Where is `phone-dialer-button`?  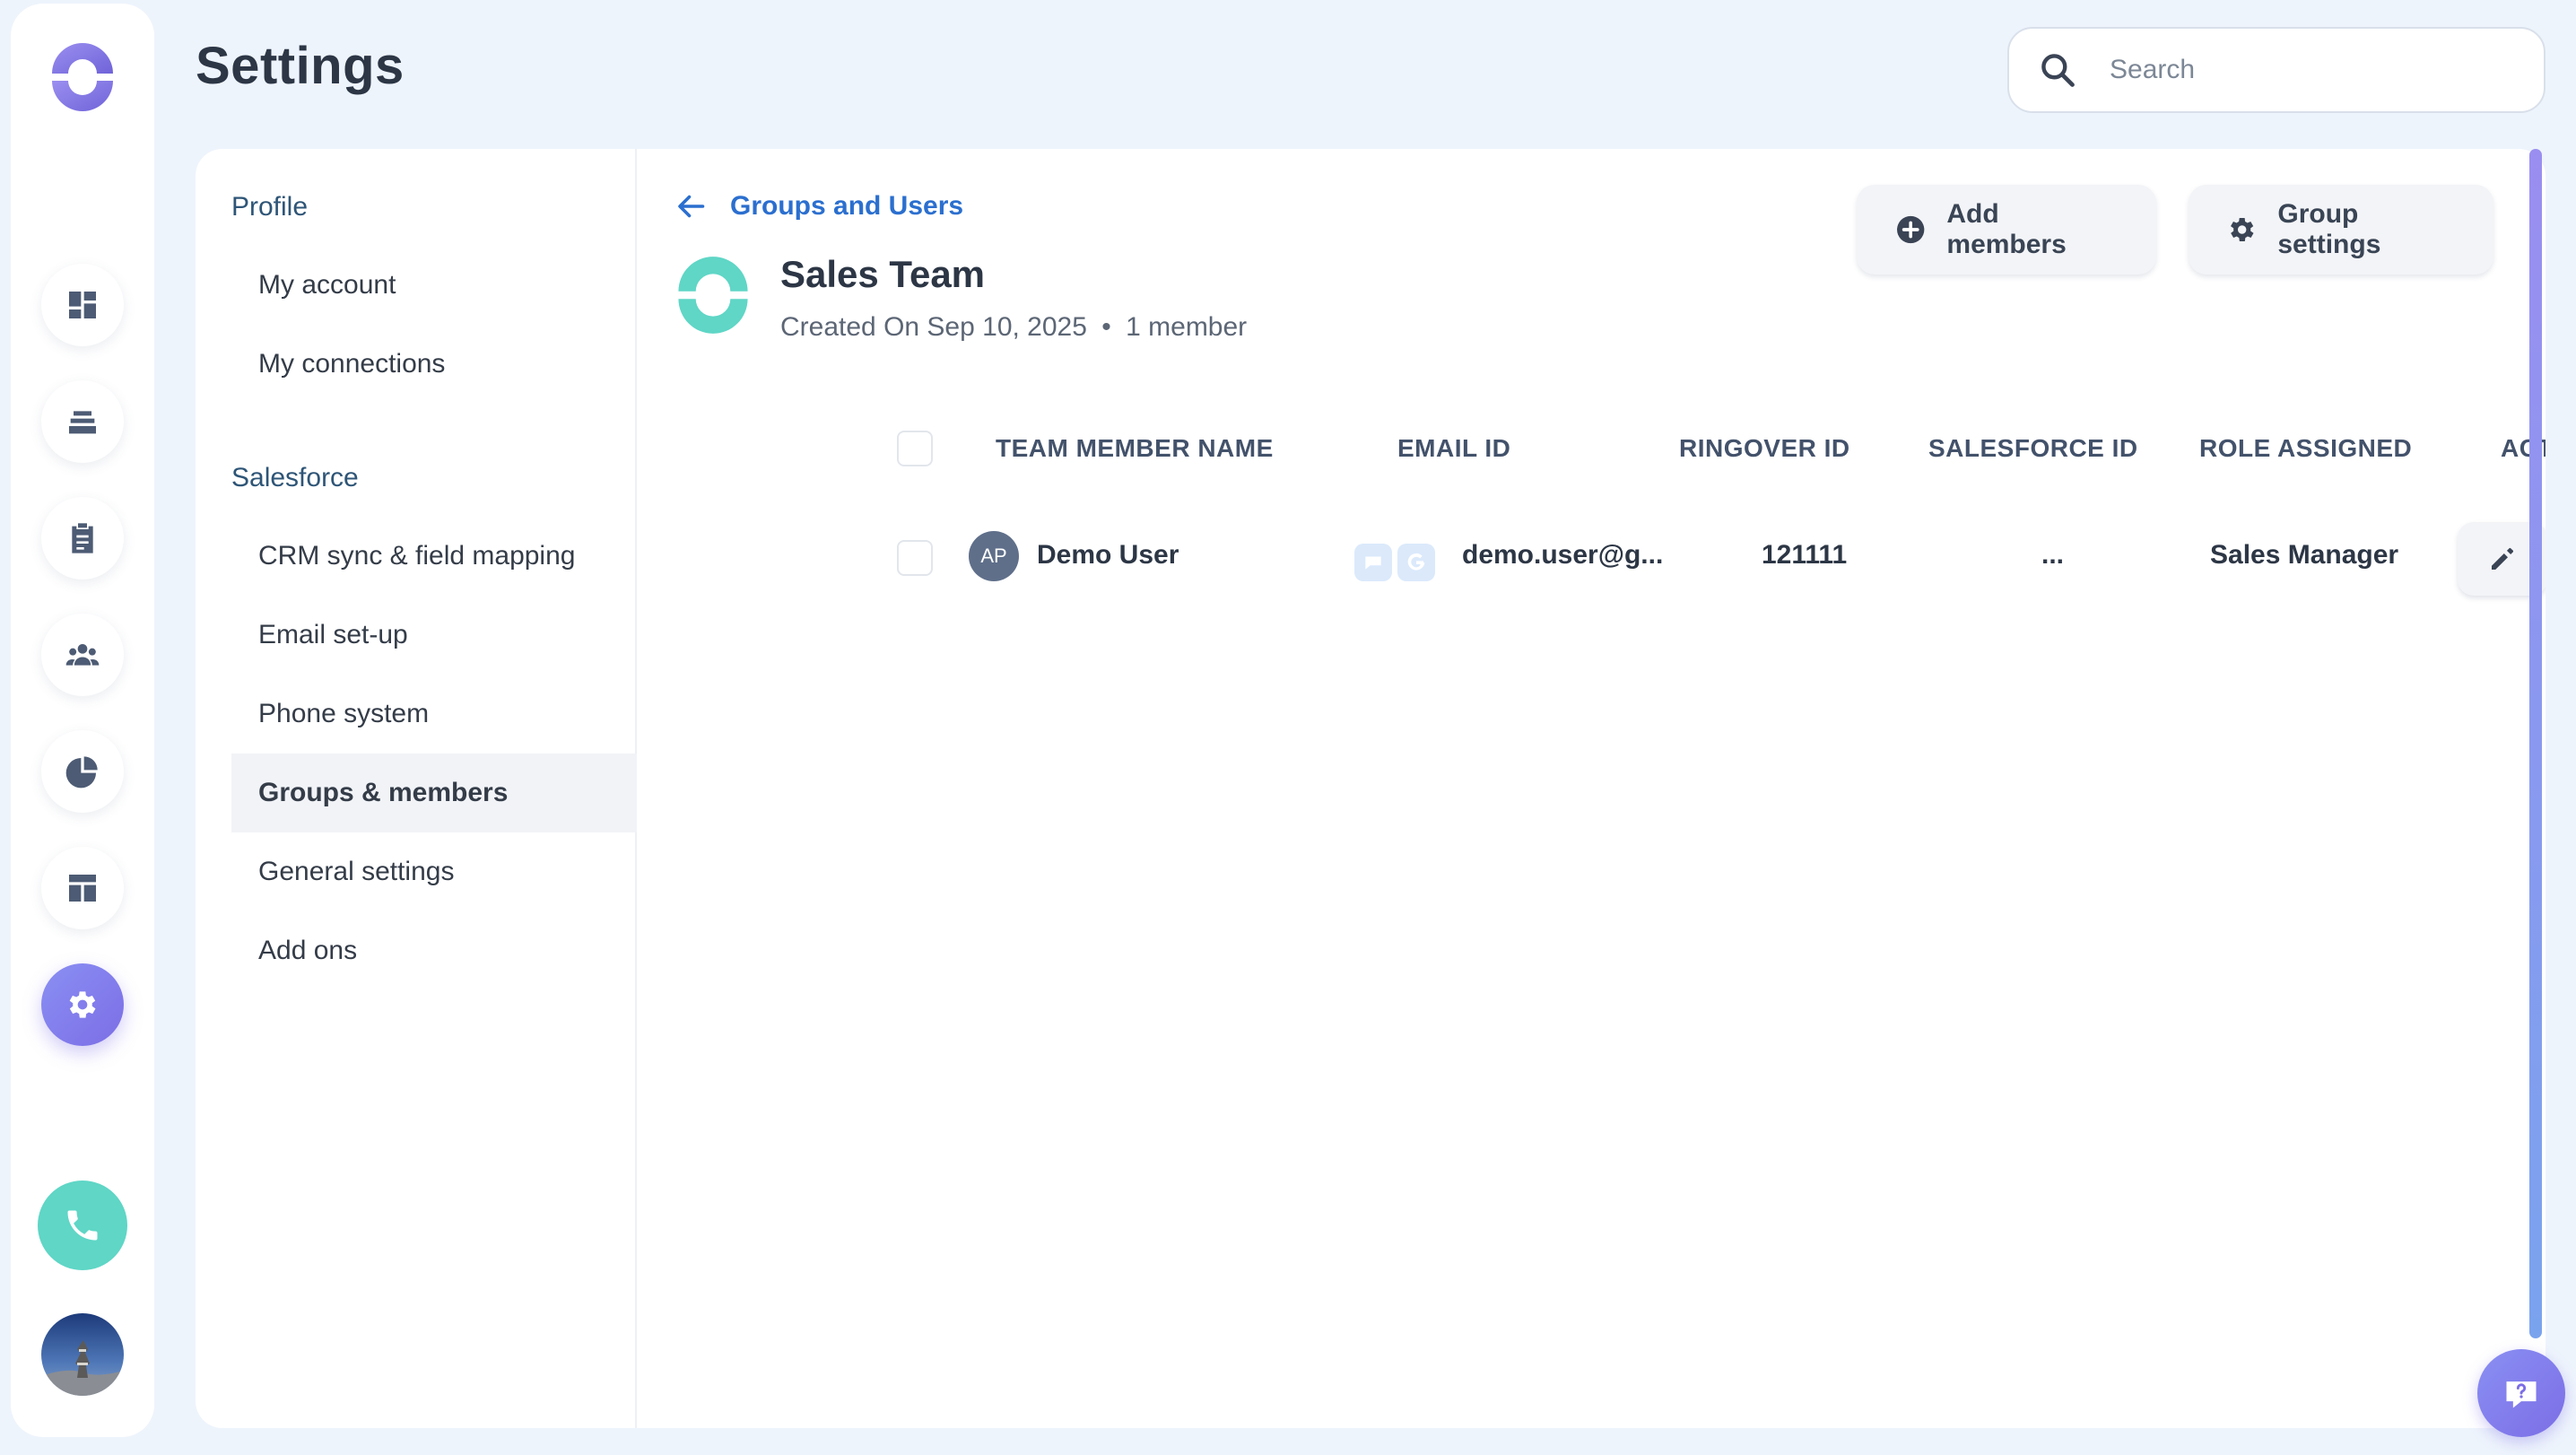 phone-dialer-button is located at coordinates (82, 1225).